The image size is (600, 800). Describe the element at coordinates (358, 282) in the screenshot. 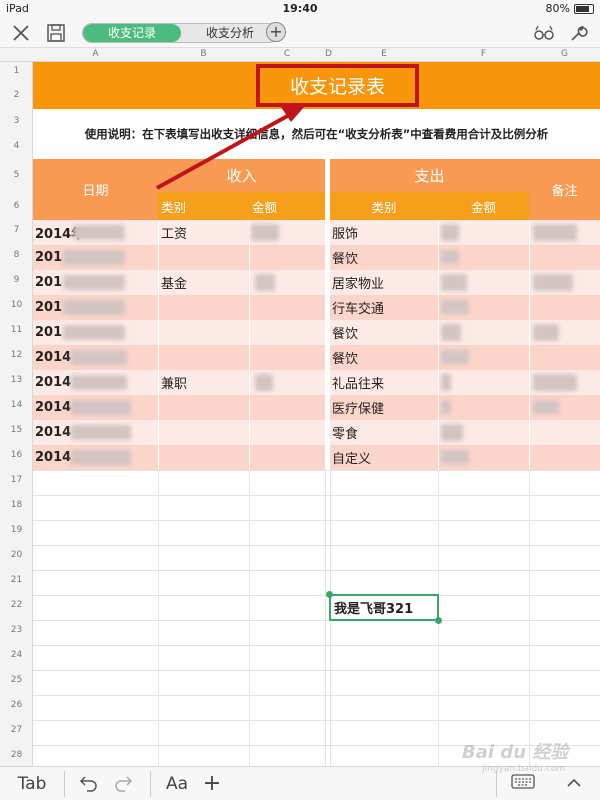

I see `expense-category-cell: 居家物业` at that location.